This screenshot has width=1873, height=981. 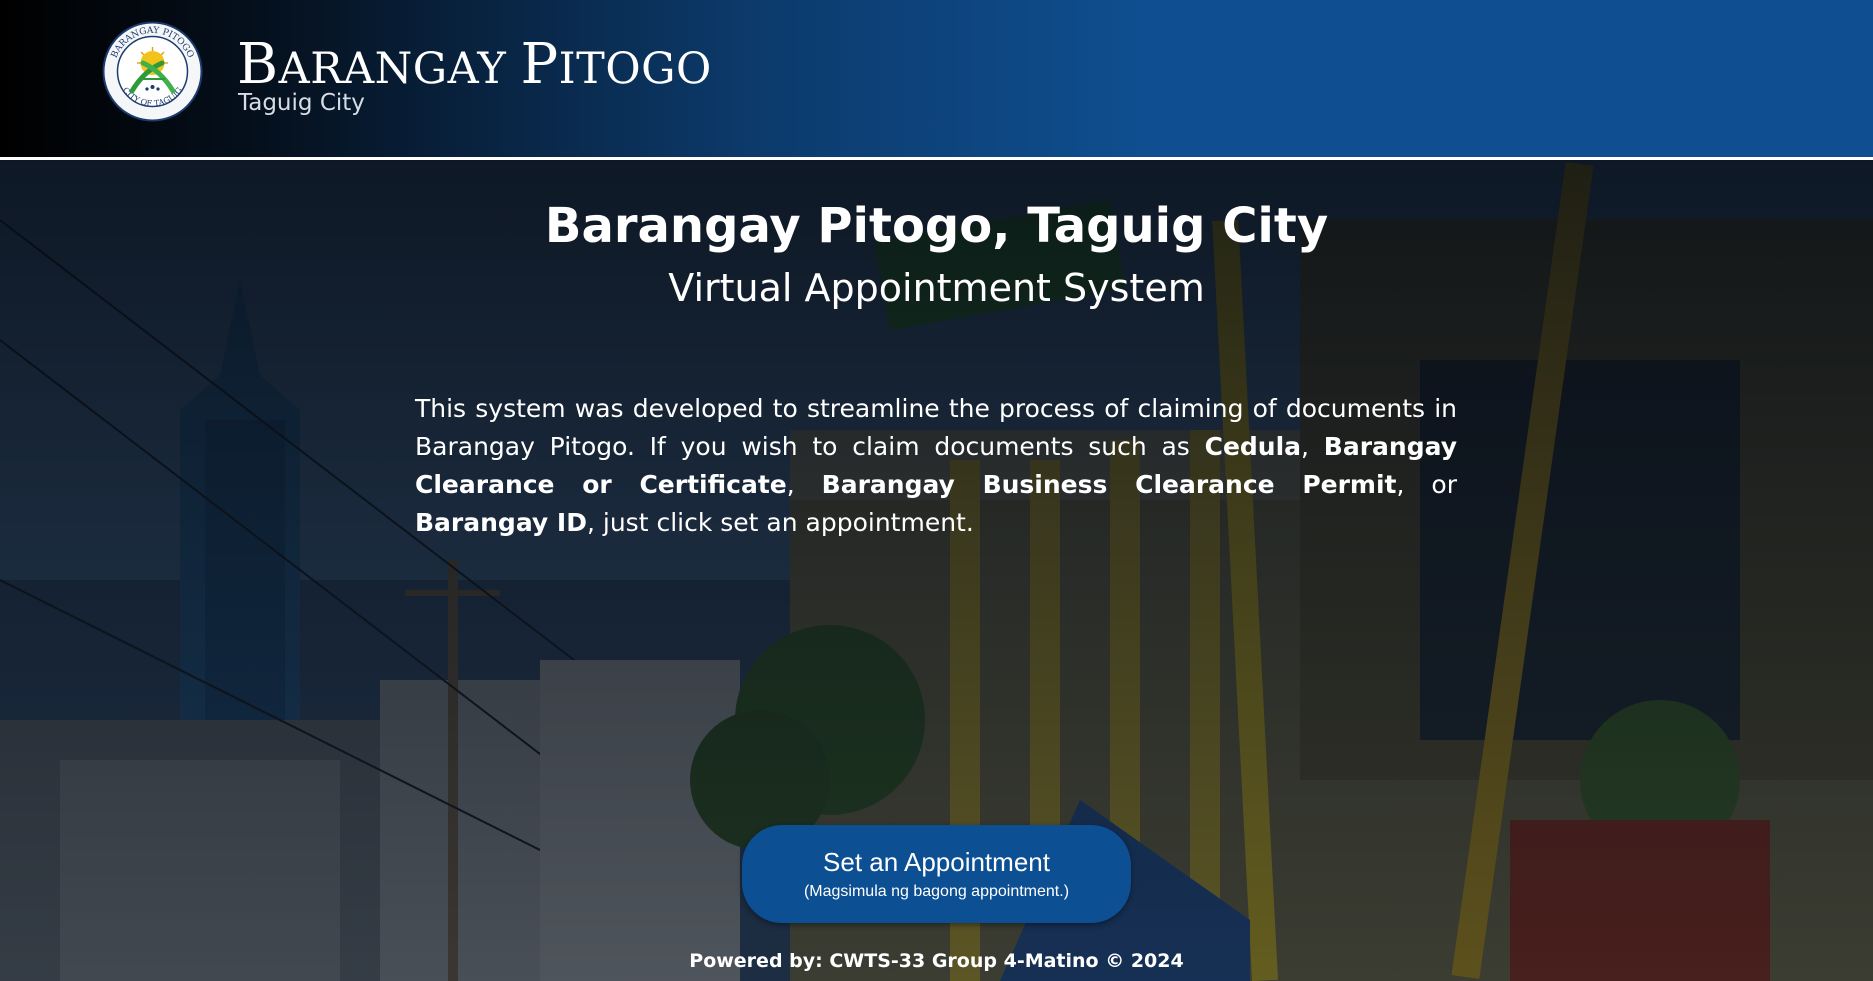 I want to click on brand-title-rest-2: ITOGO, so click(x=635, y=69).